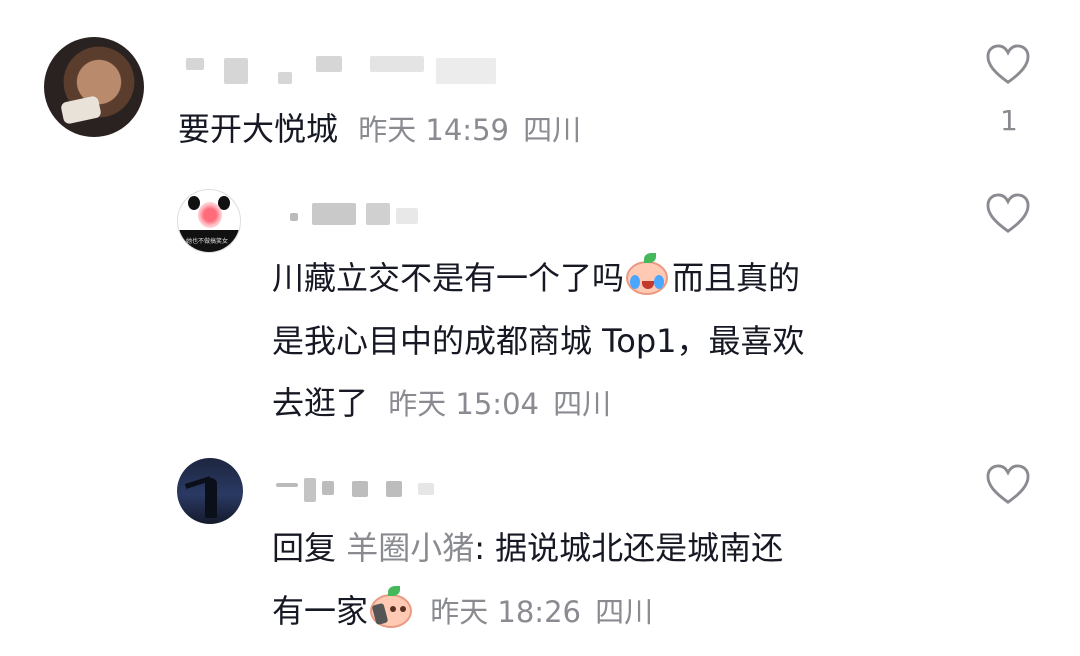  I want to click on comment-time: 昨天 18:26, so click(505, 612).